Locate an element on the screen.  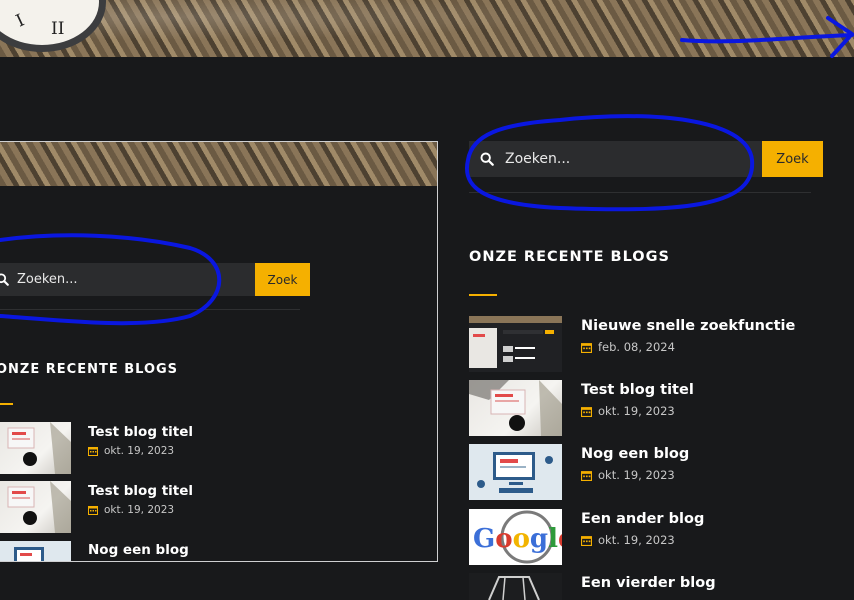
search-button: Zoek is located at coordinates (792, 159).